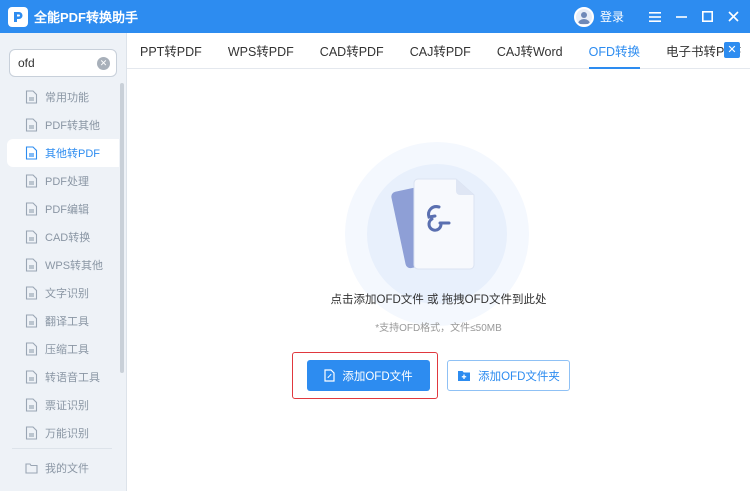 Image resolution: width=750 pixels, height=491 pixels. Describe the element at coordinates (67, 469) in the screenshot. I see `sidebar-item-label: 我的文件` at that location.